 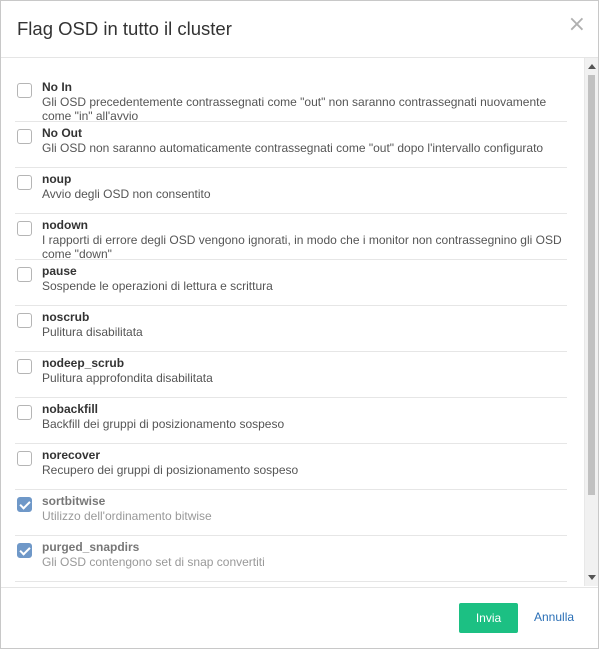 What do you see at coordinates (124, 28) in the screenshot?
I see `dialog-title: Flag OSD in tutto il cluster` at bounding box center [124, 28].